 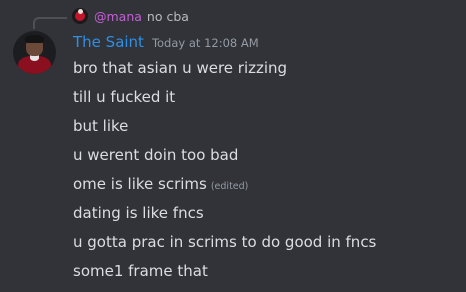 What do you see at coordinates (140, 271) in the screenshot?
I see `message-line-text: some1 frame that` at bounding box center [140, 271].